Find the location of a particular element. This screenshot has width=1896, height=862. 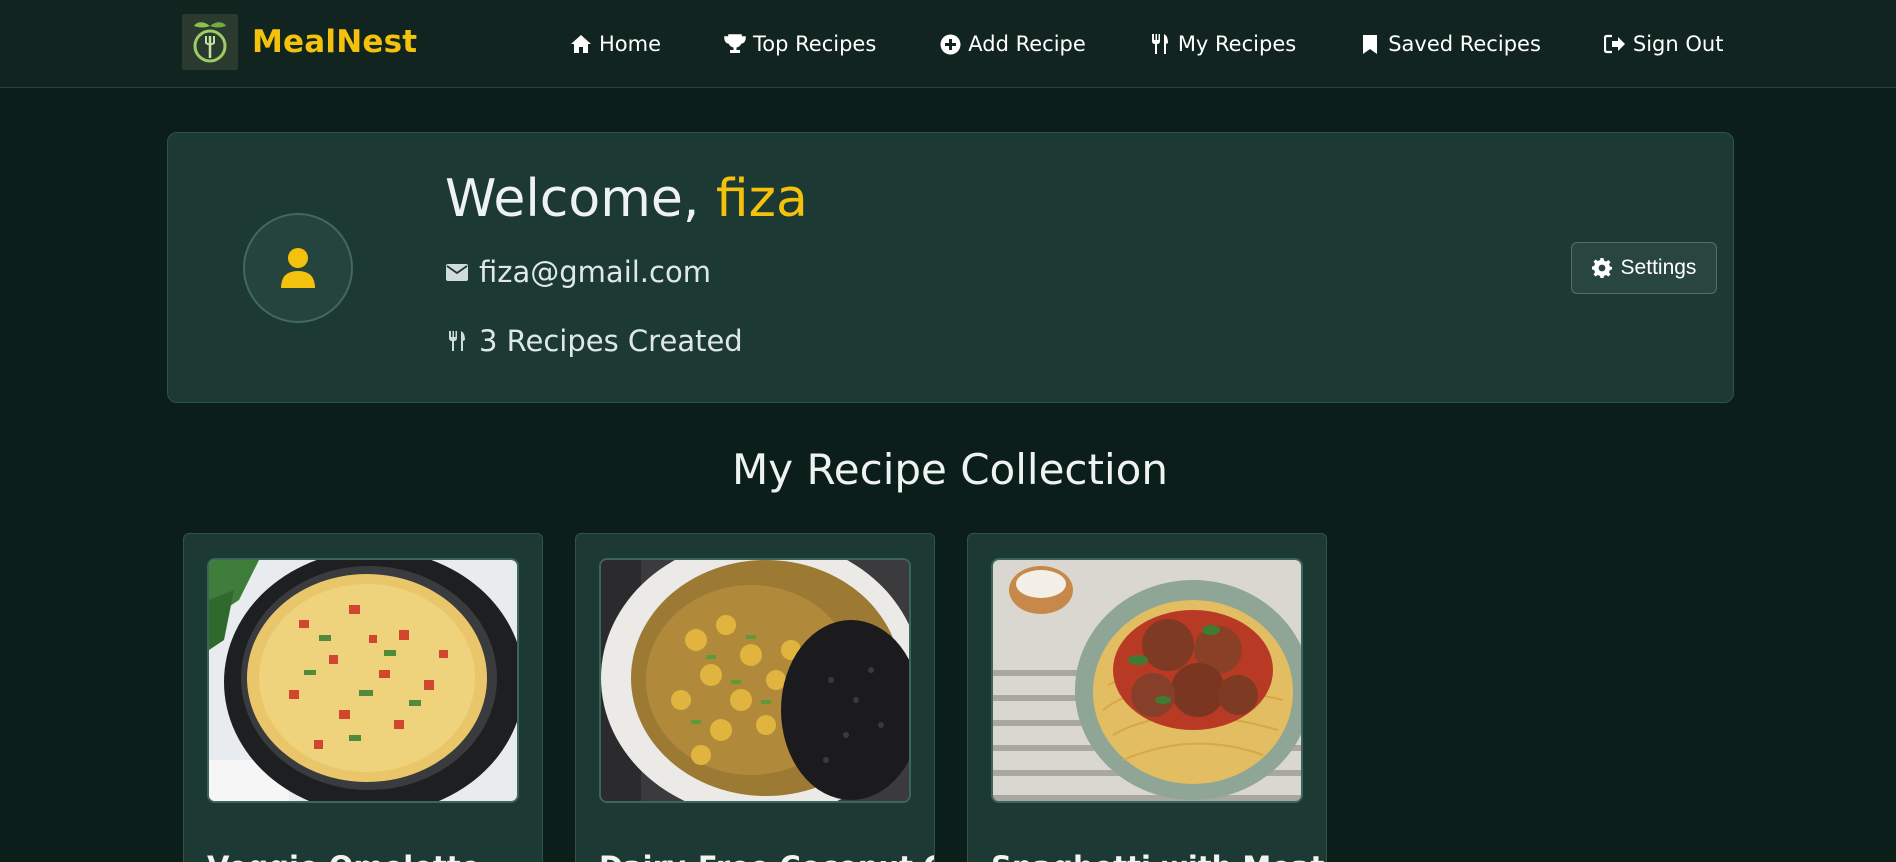

settings-button-label: Settings is located at coordinates (1658, 267).